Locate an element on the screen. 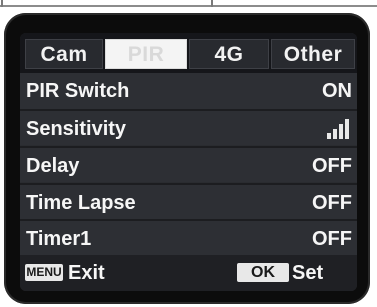 This screenshot has width=377, height=307. top-rule is located at coordinates (188, 6).